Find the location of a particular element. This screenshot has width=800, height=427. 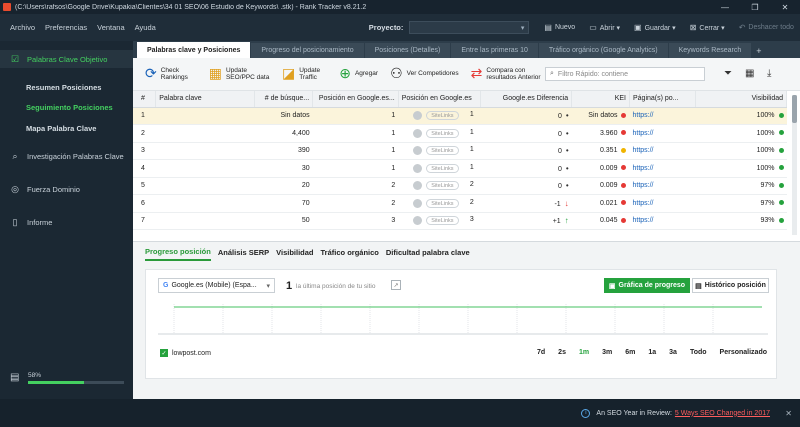

new-label: Nuevo is located at coordinates (565, 27).